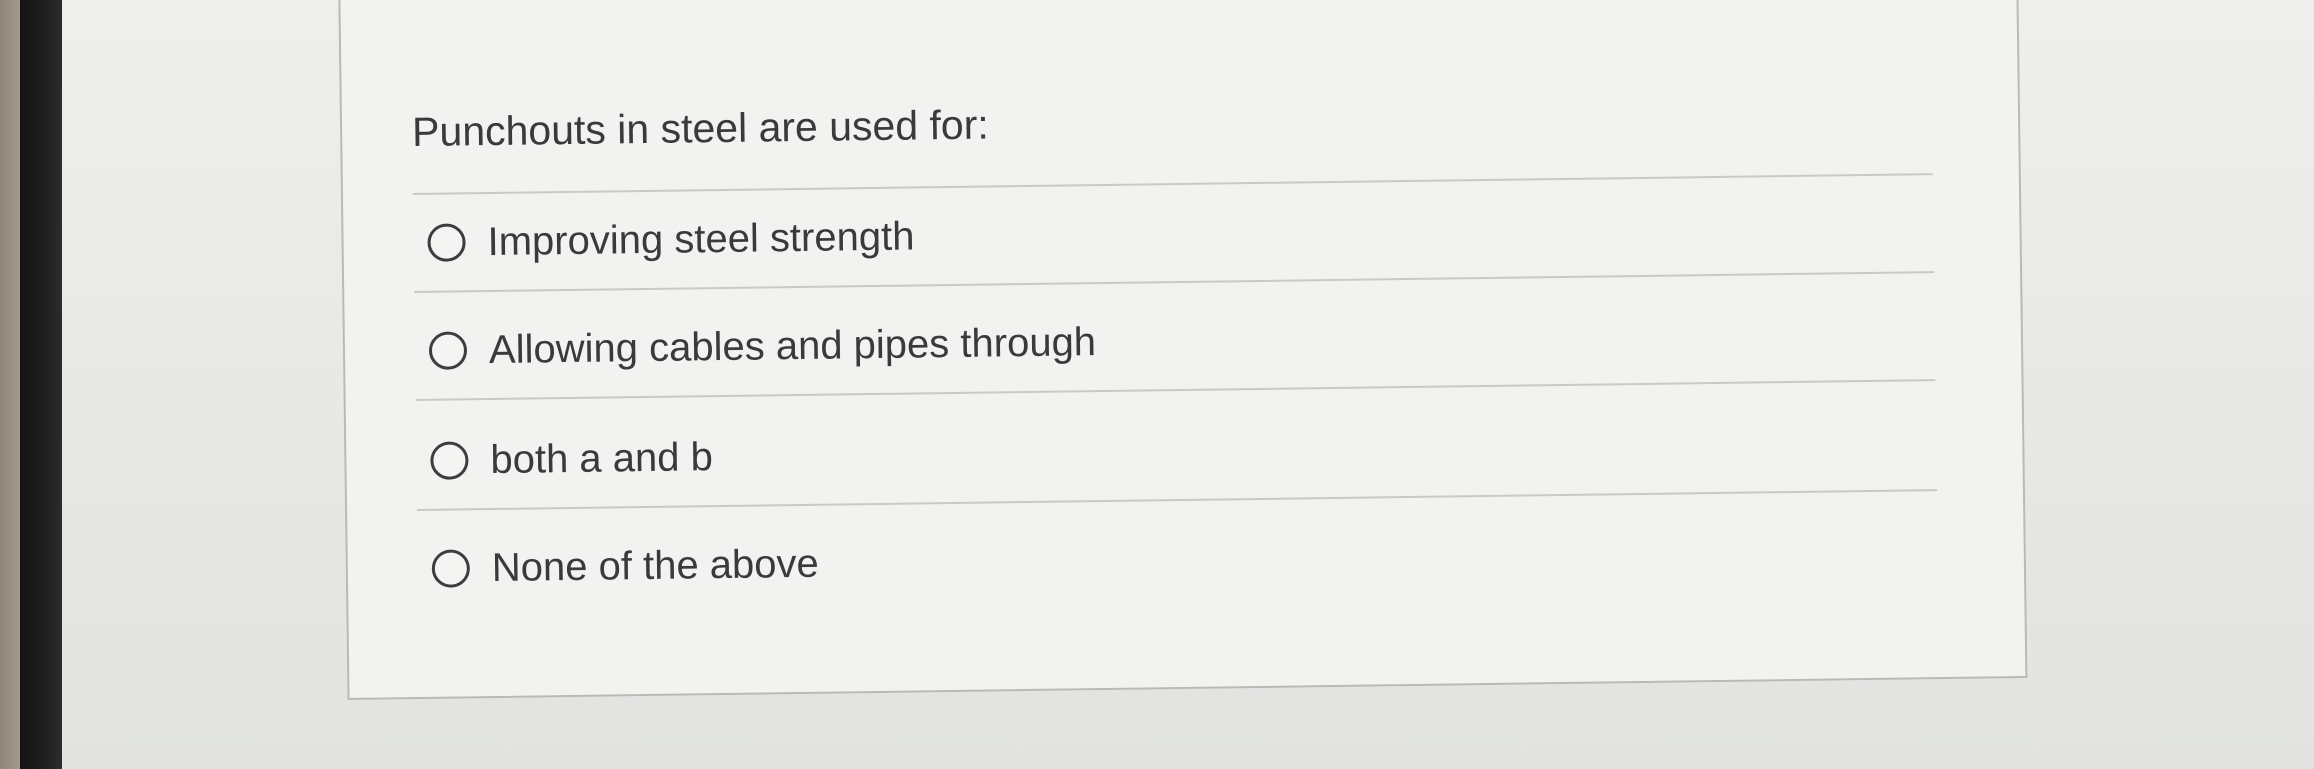  What do you see at coordinates (792, 345) in the screenshot?
I see `option-label: Allowing cables and pipes through` at bounding box center [792, 345].